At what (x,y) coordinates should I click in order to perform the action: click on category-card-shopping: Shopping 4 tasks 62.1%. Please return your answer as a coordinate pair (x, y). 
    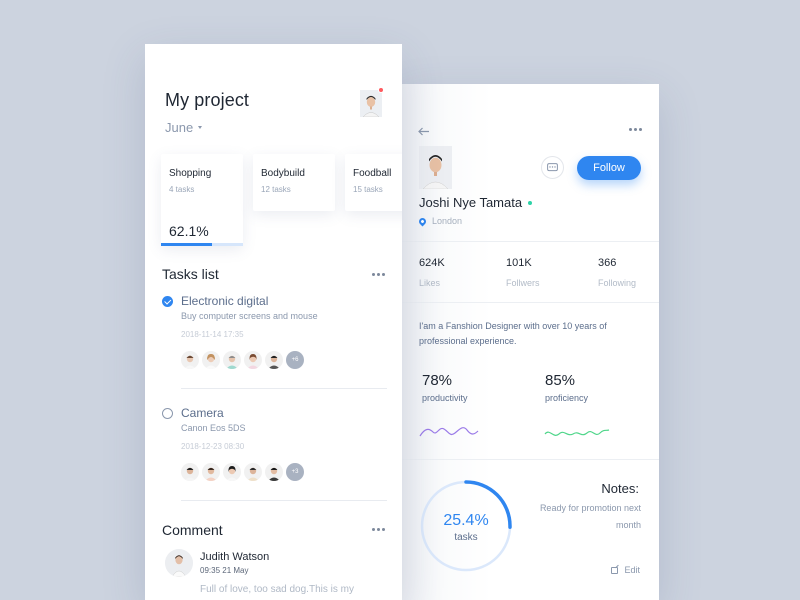
    Looking at the image, I should click on (202, 200).